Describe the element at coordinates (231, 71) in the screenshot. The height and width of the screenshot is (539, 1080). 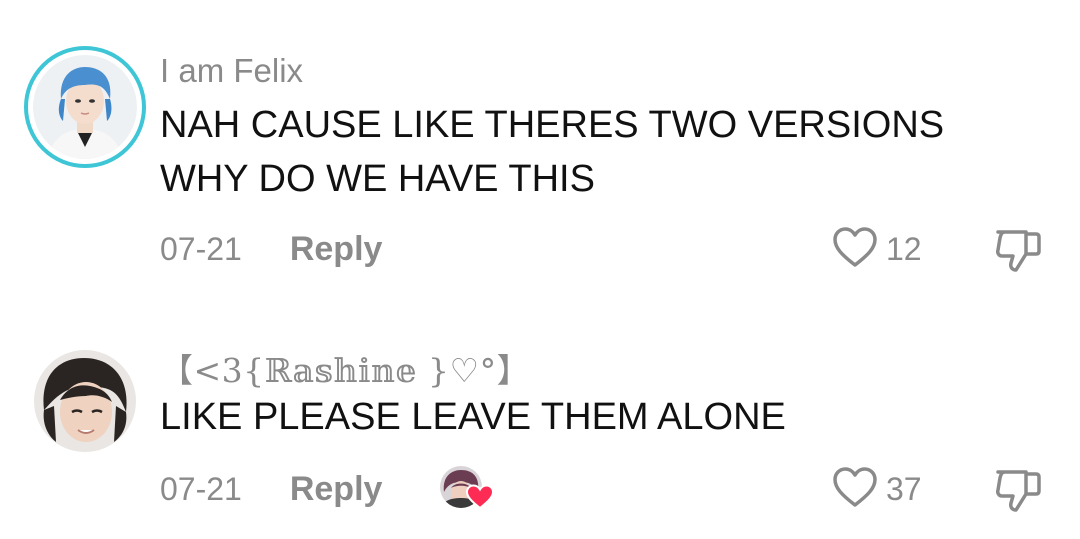
I see `comment-username: I am Felix` at that location.